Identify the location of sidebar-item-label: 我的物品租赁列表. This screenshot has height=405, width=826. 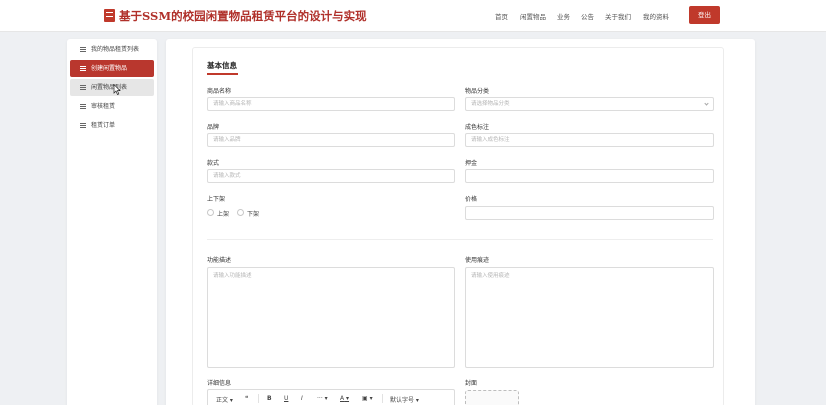
(115, 49).